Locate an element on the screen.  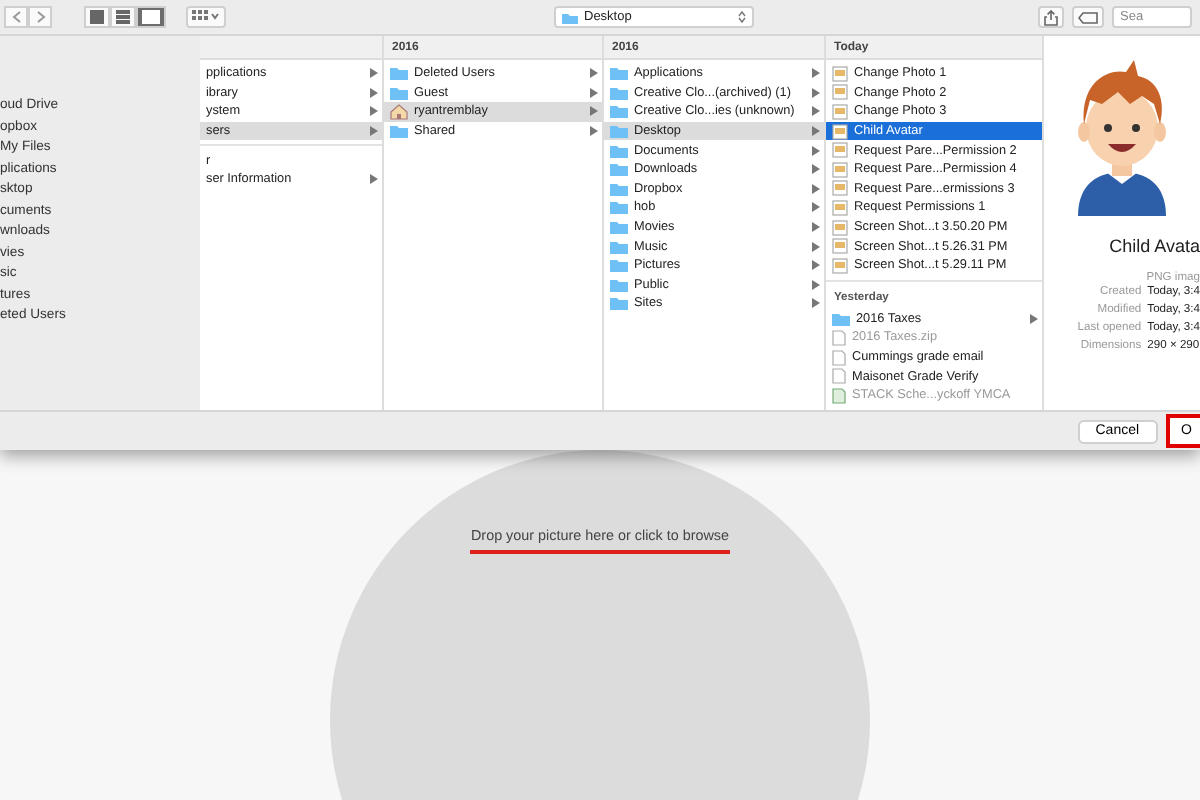
spreadsheet-icon is located at coordinates (839, 395).